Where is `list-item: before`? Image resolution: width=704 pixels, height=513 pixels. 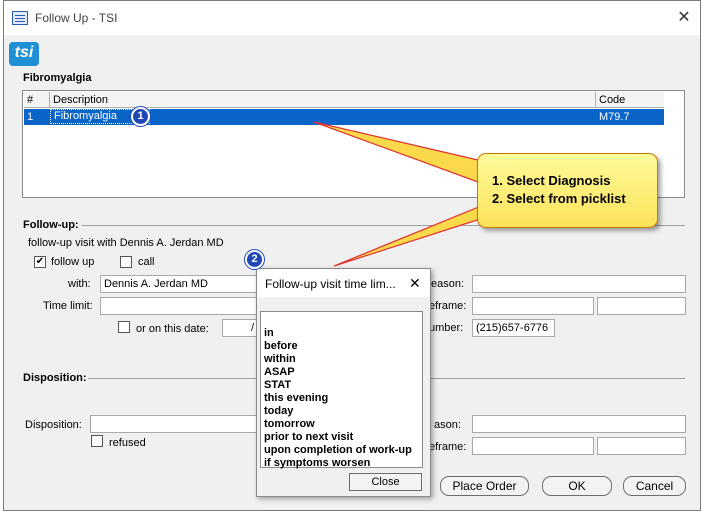
list-item: before is located at coordinates (281, 346).